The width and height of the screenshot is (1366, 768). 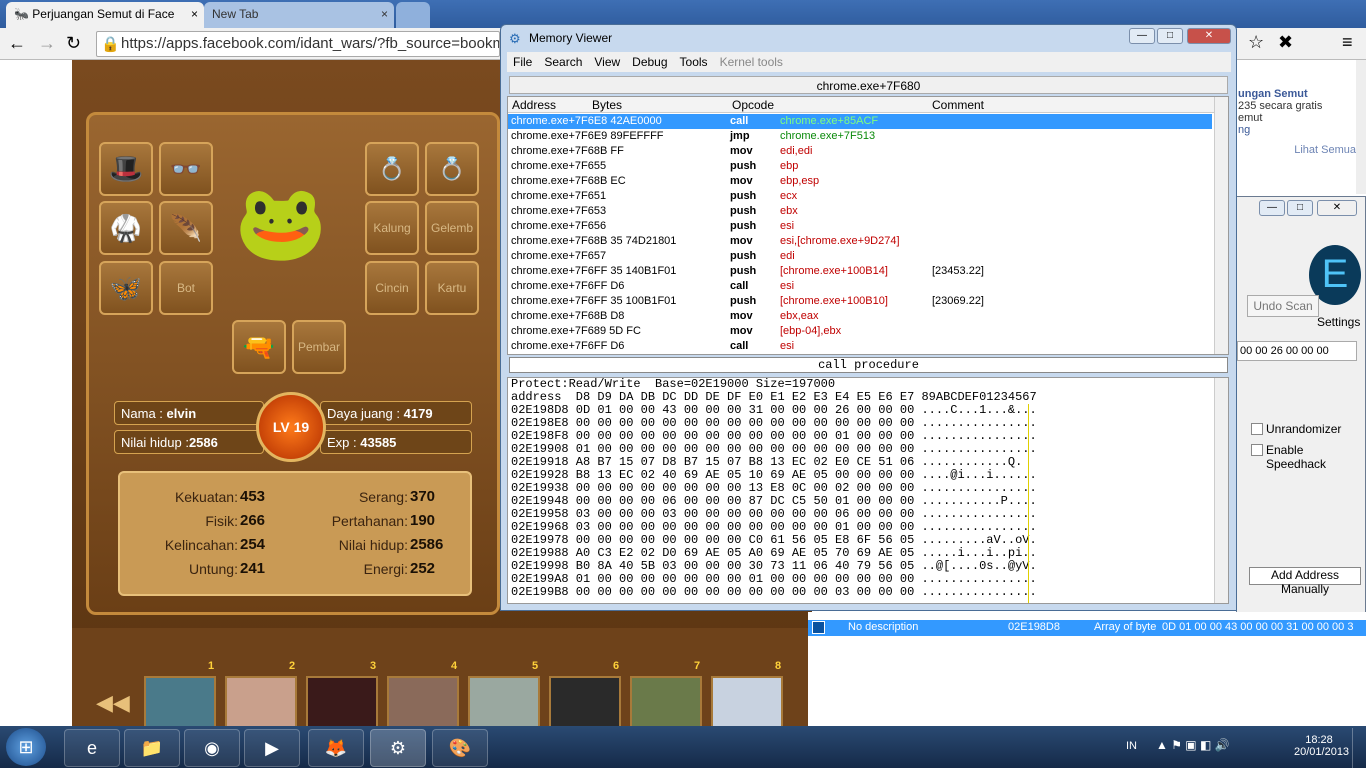 I want to click on equip-slot-pembar: Pembar, so click(x=319, y=347).